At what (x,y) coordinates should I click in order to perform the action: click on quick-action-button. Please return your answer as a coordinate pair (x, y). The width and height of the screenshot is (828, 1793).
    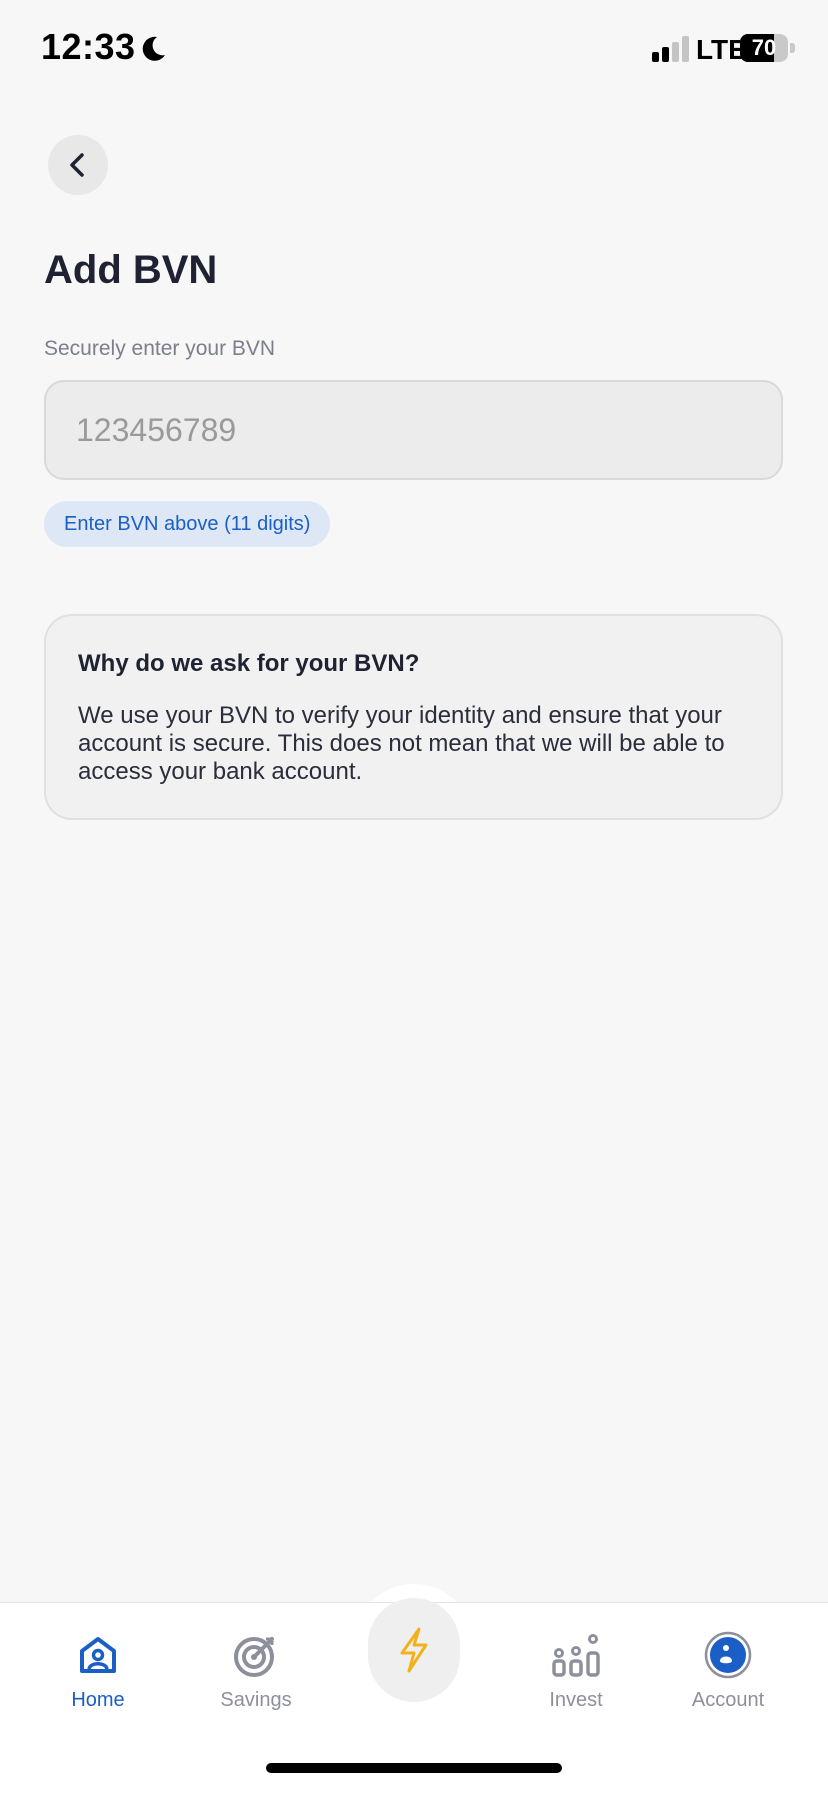
    Looking at the image, I should click on (414, 1650).